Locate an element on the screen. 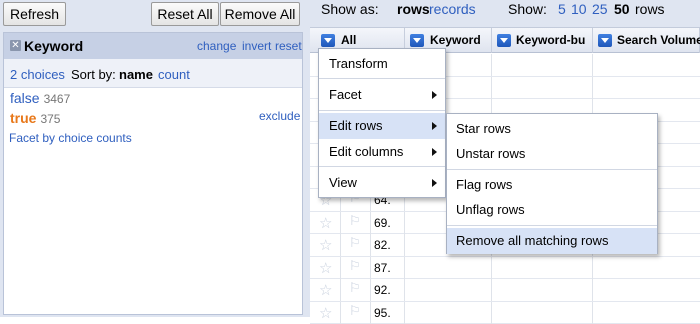 The image size is (700, 324). menu-item-transform: Transform is located at coordinates (382, 64).